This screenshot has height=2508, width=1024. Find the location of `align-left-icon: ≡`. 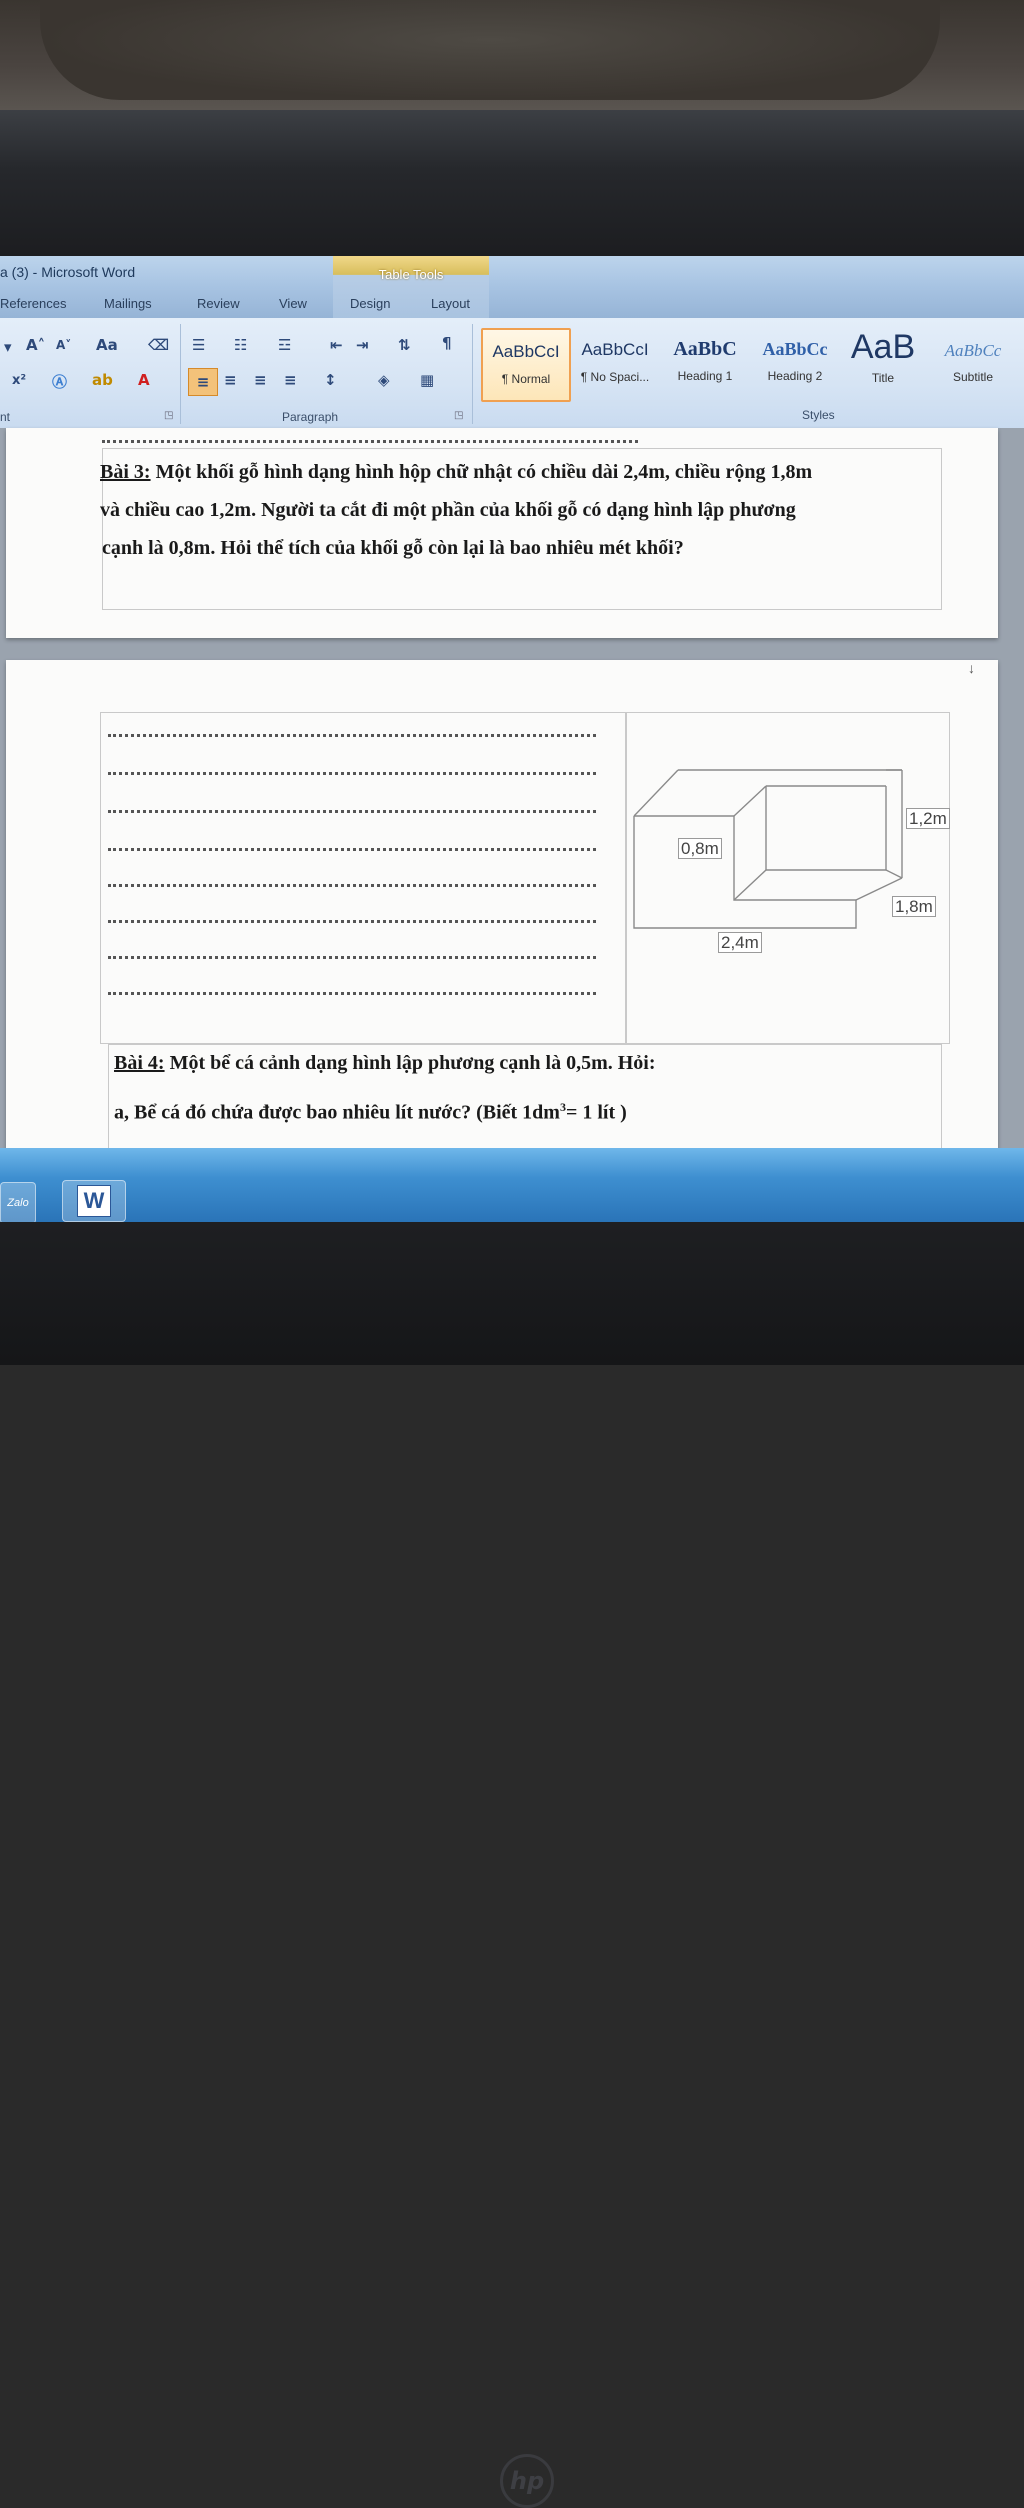

align-left-icon: ≡ is located at coordinates (203, 382).